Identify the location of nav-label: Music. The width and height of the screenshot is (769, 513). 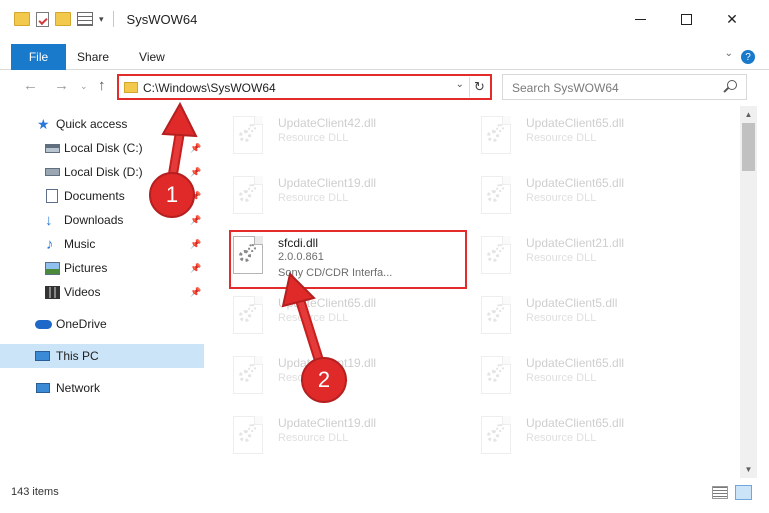
(80, 244).